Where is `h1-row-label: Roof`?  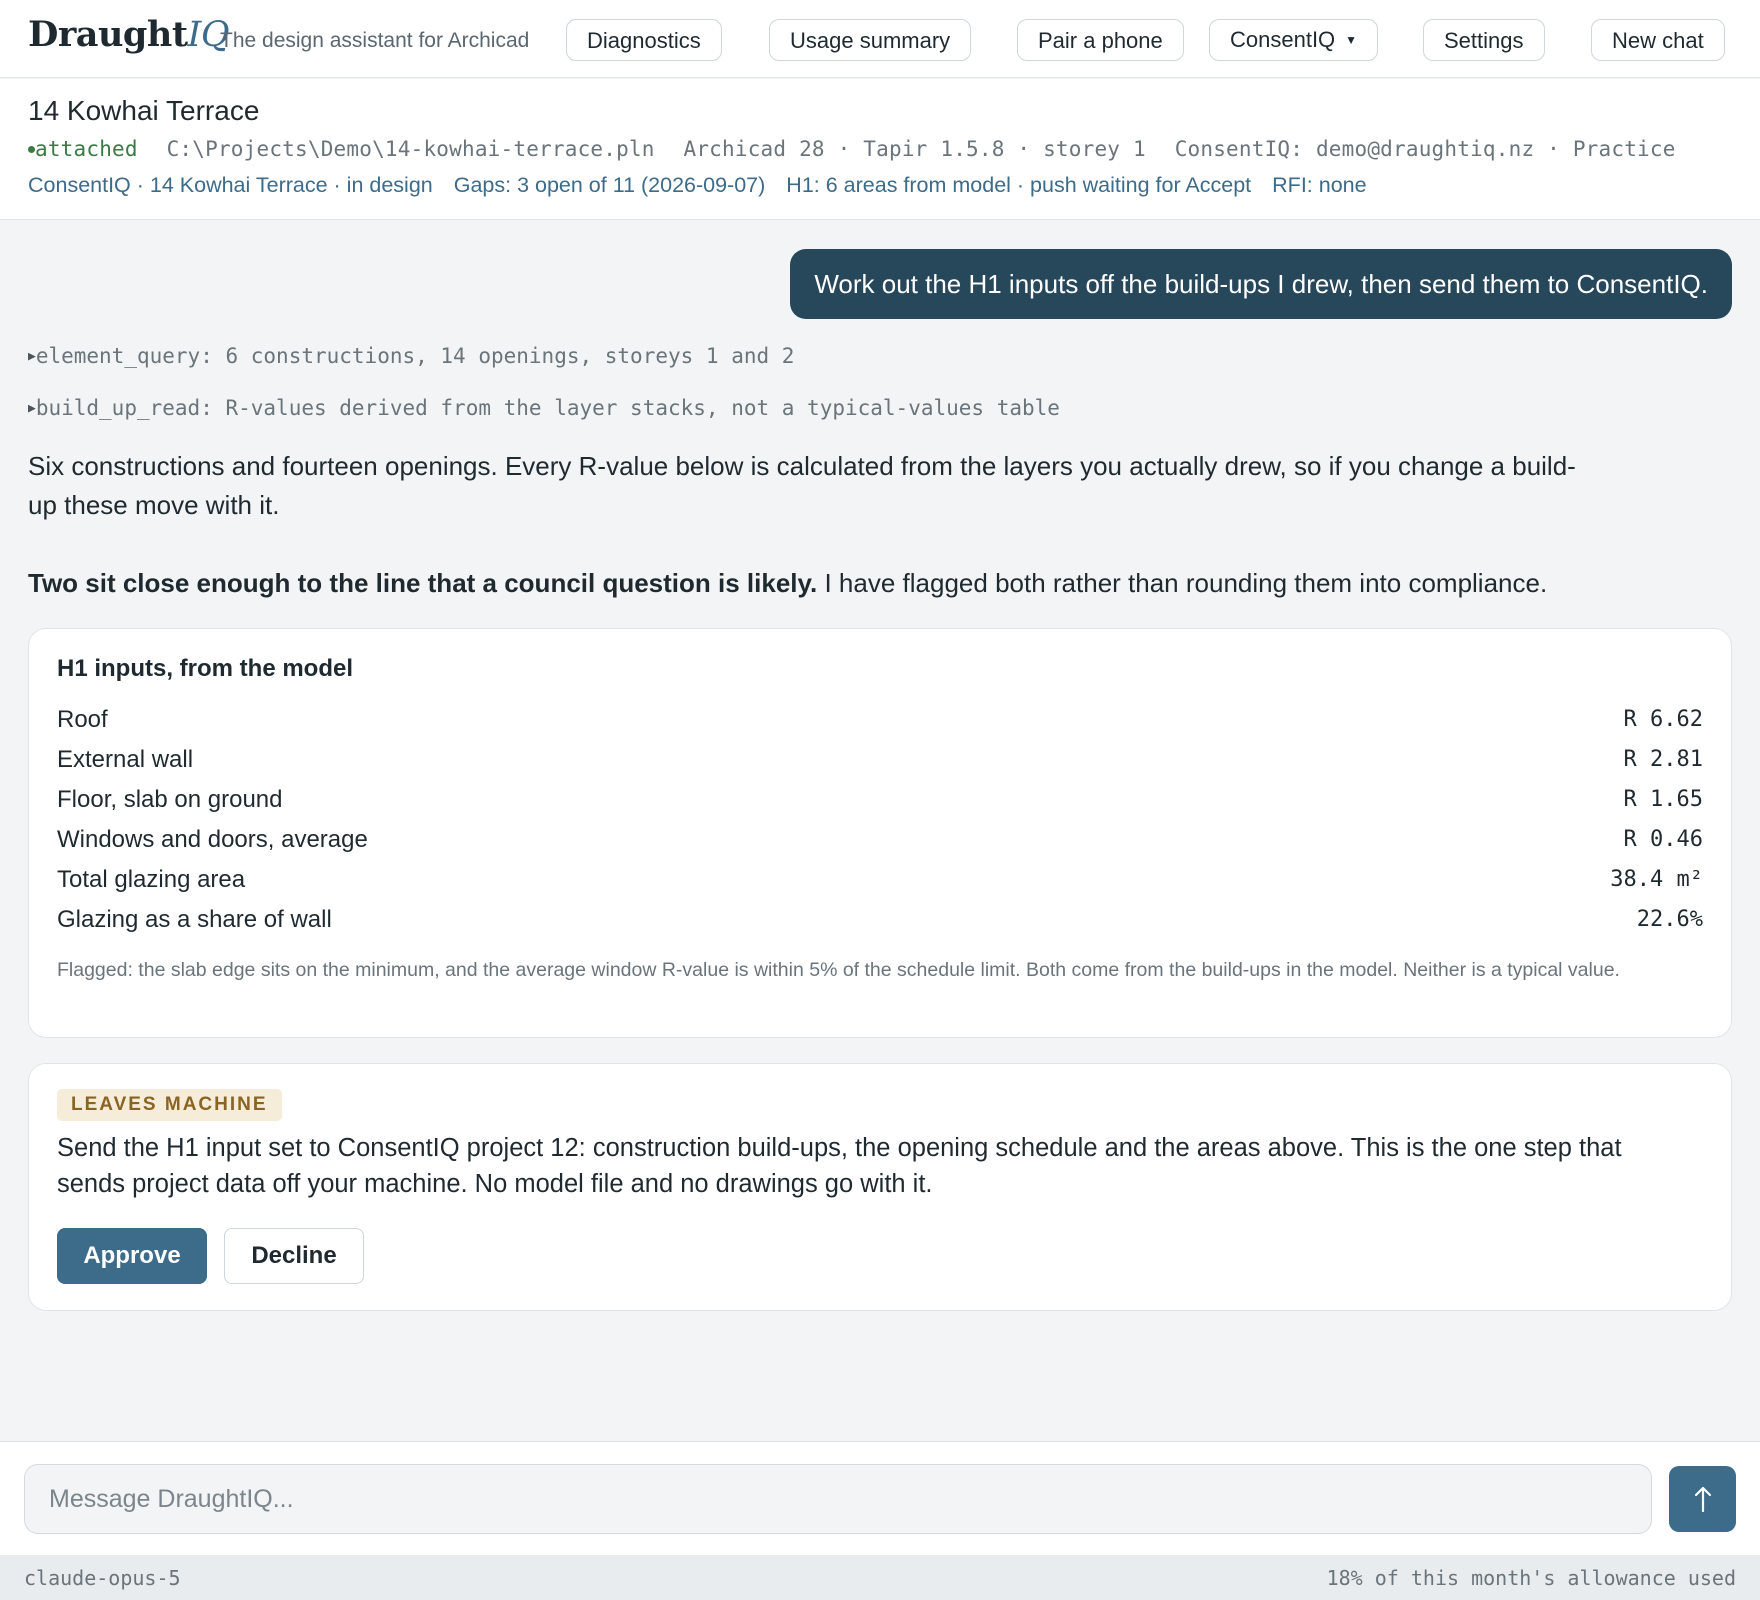 h1-row-label: Roof is located at coordinates (82, 719).